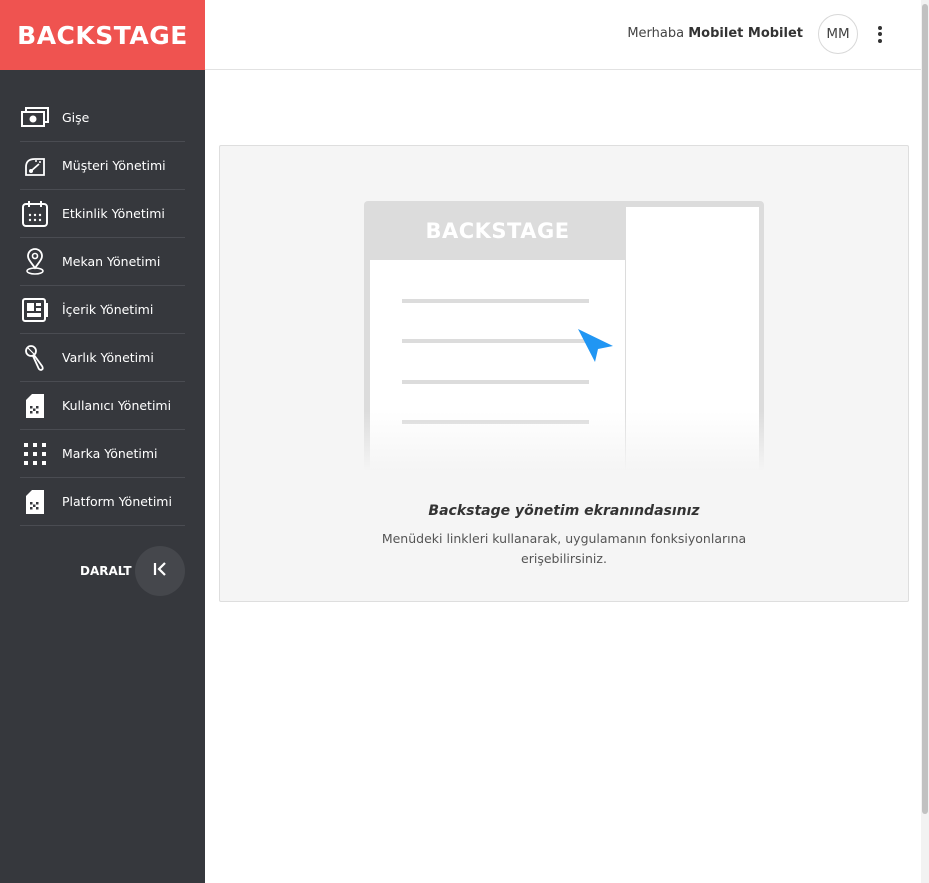 The height and width of the screenshot is (883, 929). Describe the element at coordinates (35, 454) in the screenshot. I see `grid-icon` at that location.